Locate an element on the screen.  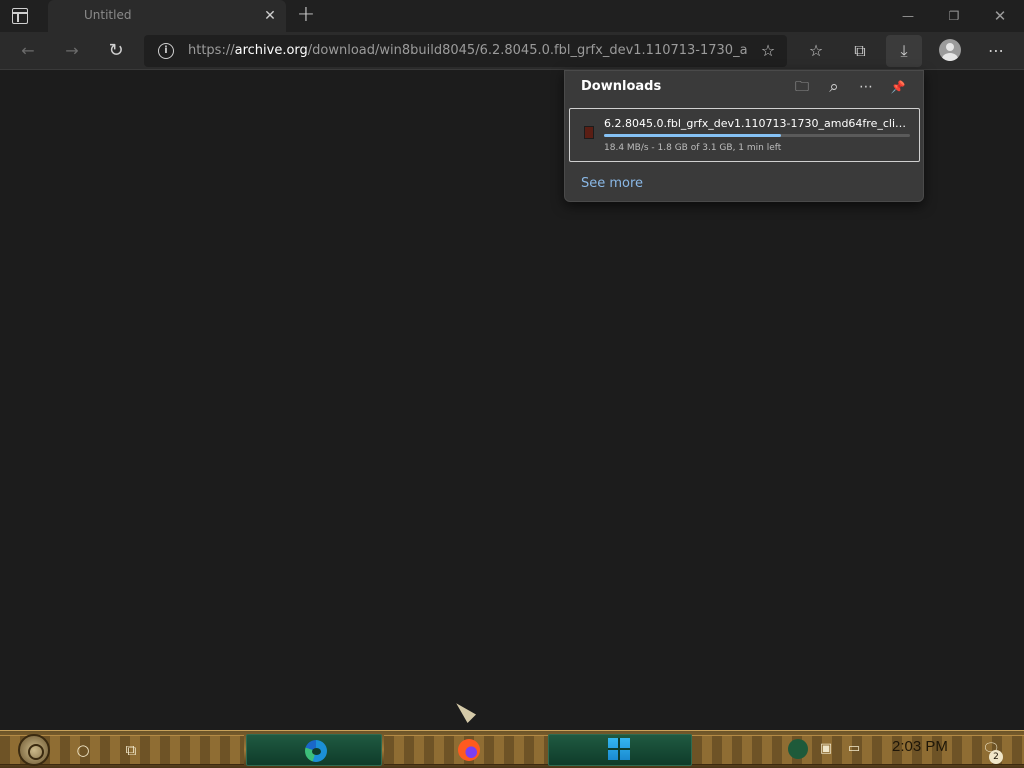
notification-count-badge: 2 is located at coordinates (996, 757).